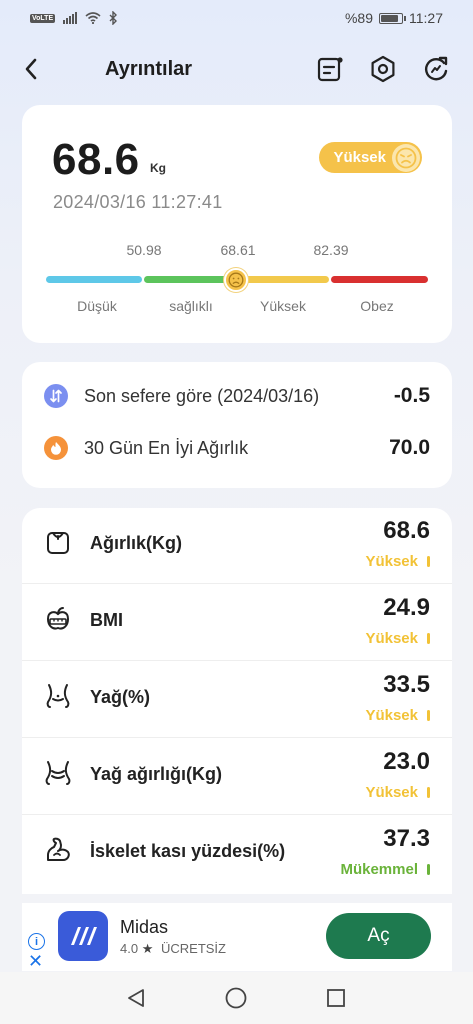 The height and width of the screenshot is (1024, 473). Describe the element at coordinates (283, 306) in the screenshot. I see `segment-label-high: Yüksek` at that location.